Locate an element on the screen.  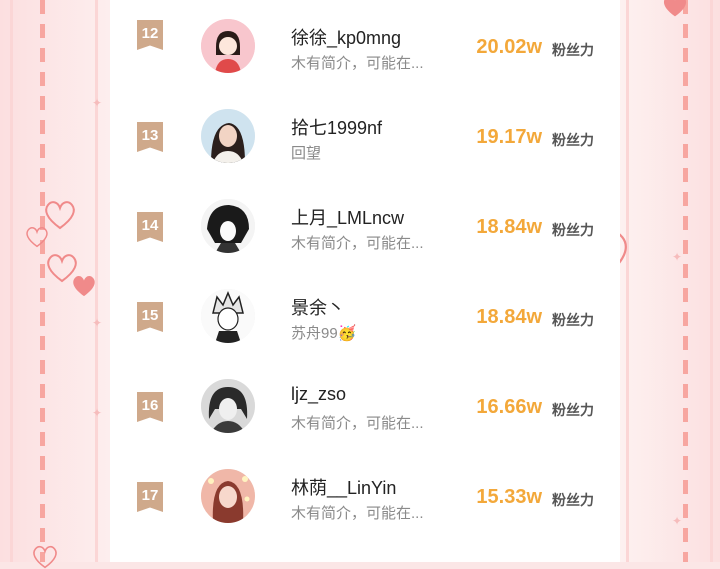
list-item: 14 上月_LMLncw 木有简介，可能在... 18.84w 粉丝力 is located at coordinates (365, 225).